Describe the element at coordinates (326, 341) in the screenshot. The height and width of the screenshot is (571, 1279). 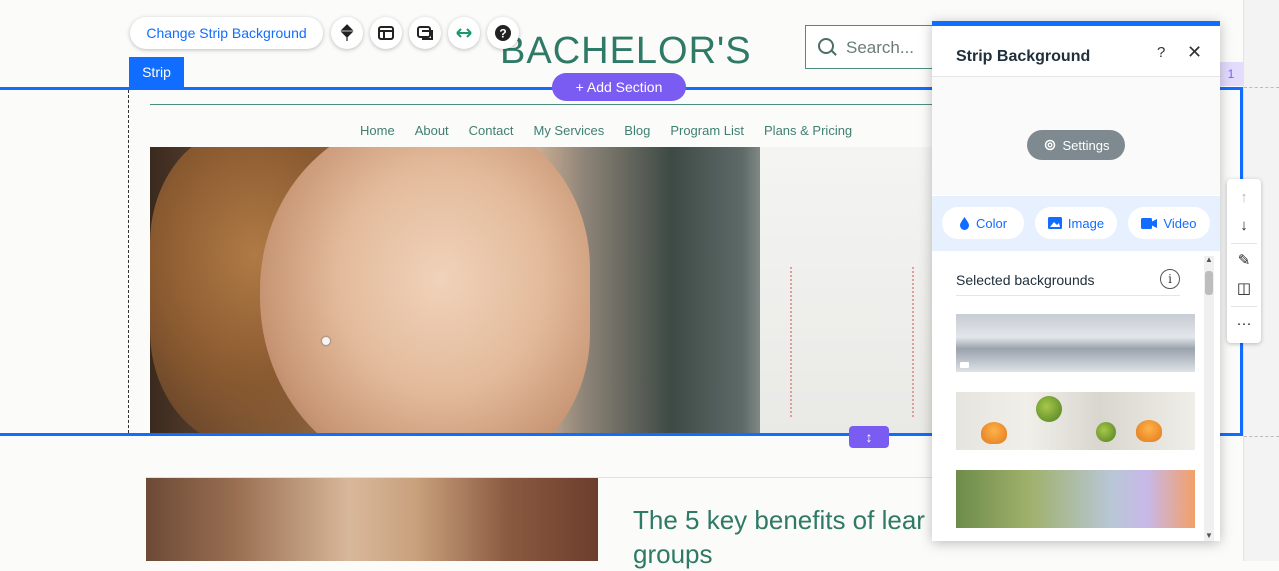
I see `hero-earring` at that location.